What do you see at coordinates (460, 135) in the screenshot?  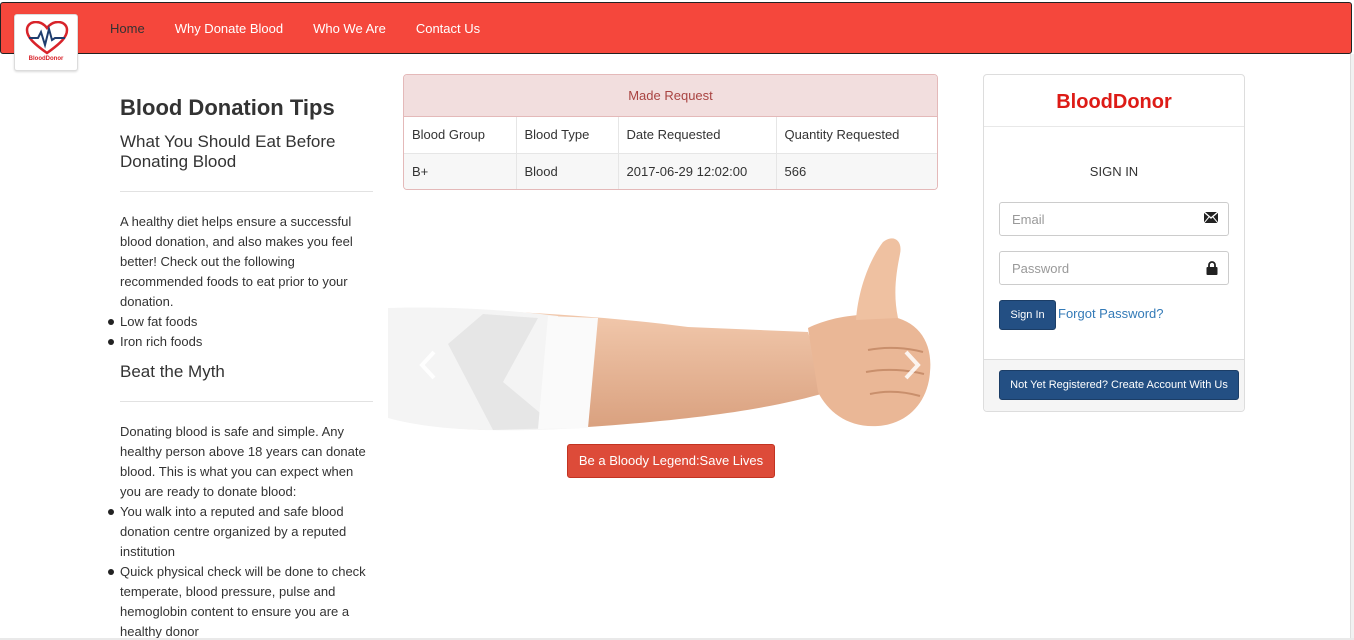 I see `column-header: Blood Group` at bounding box center [460, 135].